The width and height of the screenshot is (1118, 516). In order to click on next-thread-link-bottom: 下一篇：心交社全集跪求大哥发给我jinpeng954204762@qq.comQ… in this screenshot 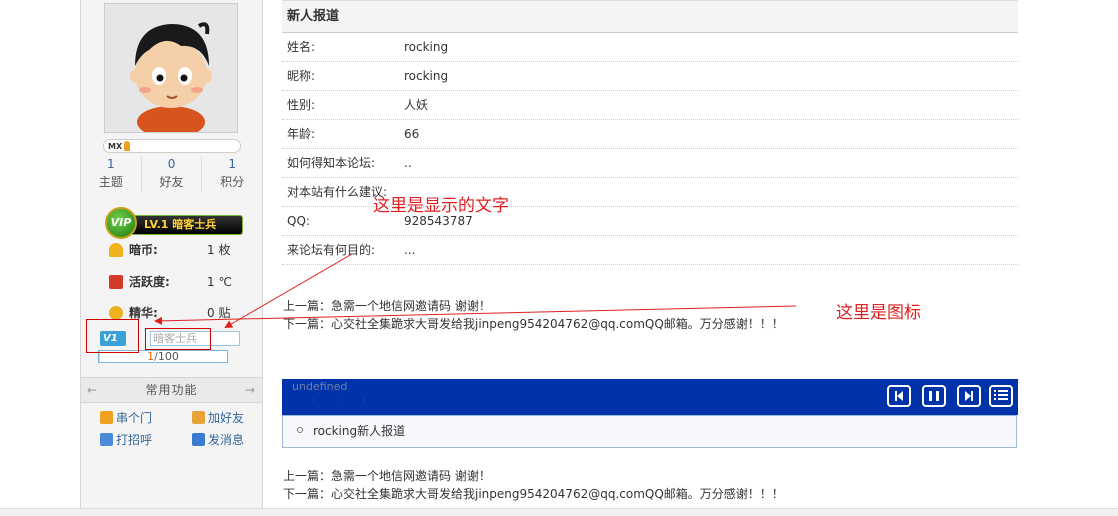, I will do `click(533, 494)`.